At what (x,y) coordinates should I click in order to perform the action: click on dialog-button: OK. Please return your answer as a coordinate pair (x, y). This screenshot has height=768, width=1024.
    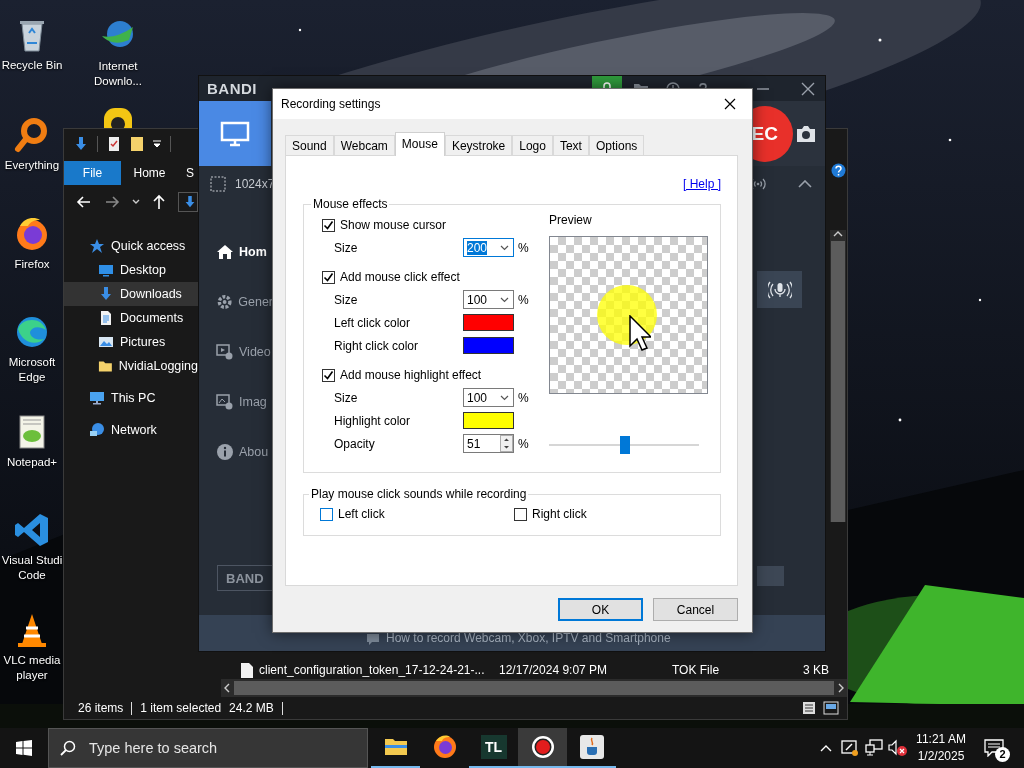
    Looking at the image, I should click on (600, 609).